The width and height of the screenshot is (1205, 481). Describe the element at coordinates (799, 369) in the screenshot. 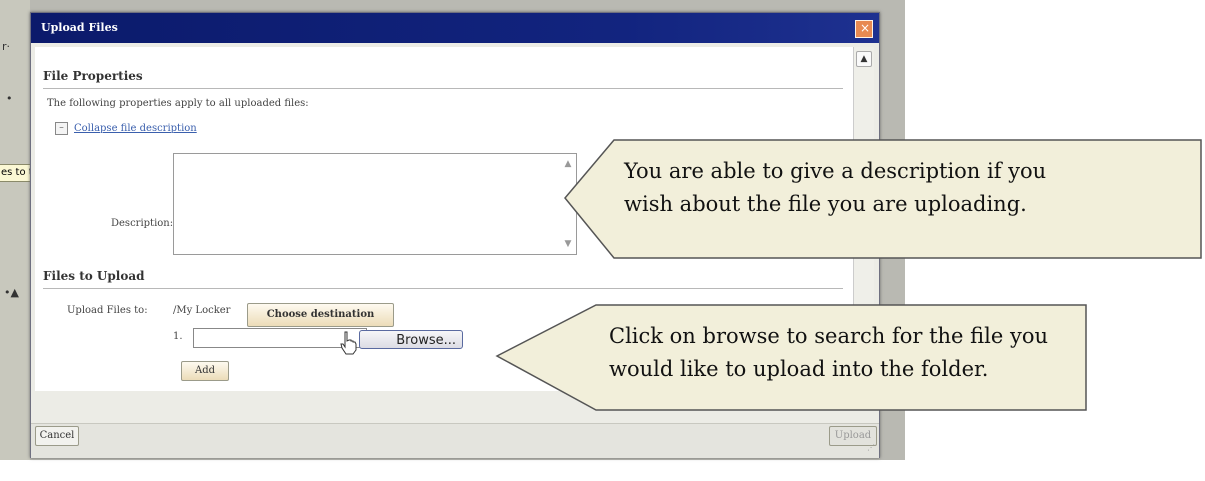

I see `callout-line: would like to upload into the folder.` at that location.